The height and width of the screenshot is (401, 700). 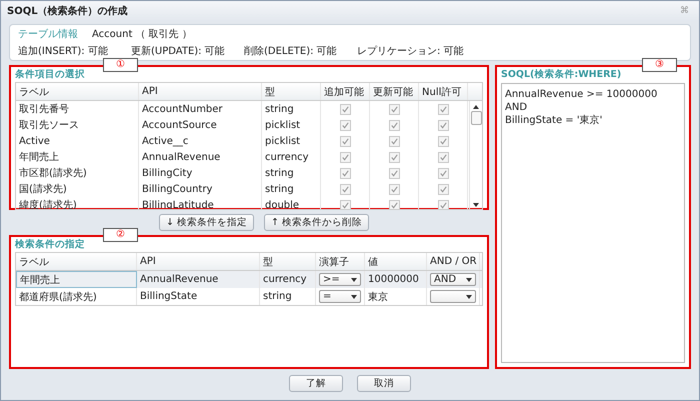 What do you see at coordinates (384, 383) in the screenshot?
I see `dialog-button: 取消` at bounding box center [384, 383].